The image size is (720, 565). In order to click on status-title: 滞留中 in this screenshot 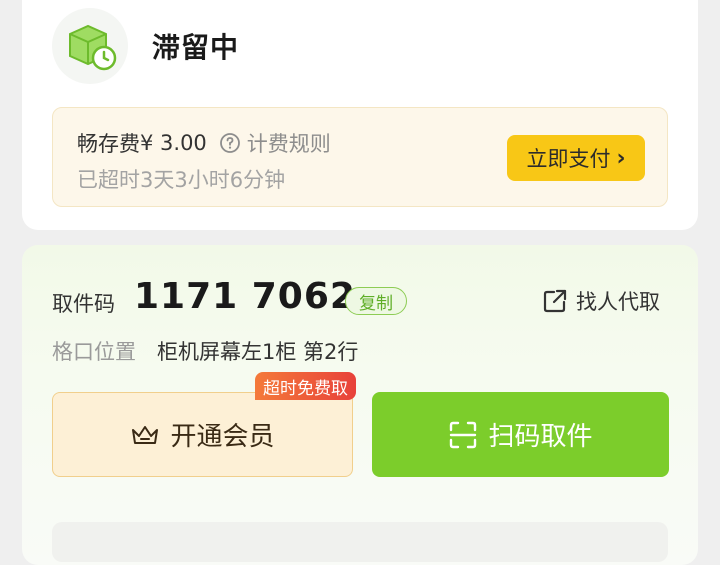, I will do `click(196, 47)`.